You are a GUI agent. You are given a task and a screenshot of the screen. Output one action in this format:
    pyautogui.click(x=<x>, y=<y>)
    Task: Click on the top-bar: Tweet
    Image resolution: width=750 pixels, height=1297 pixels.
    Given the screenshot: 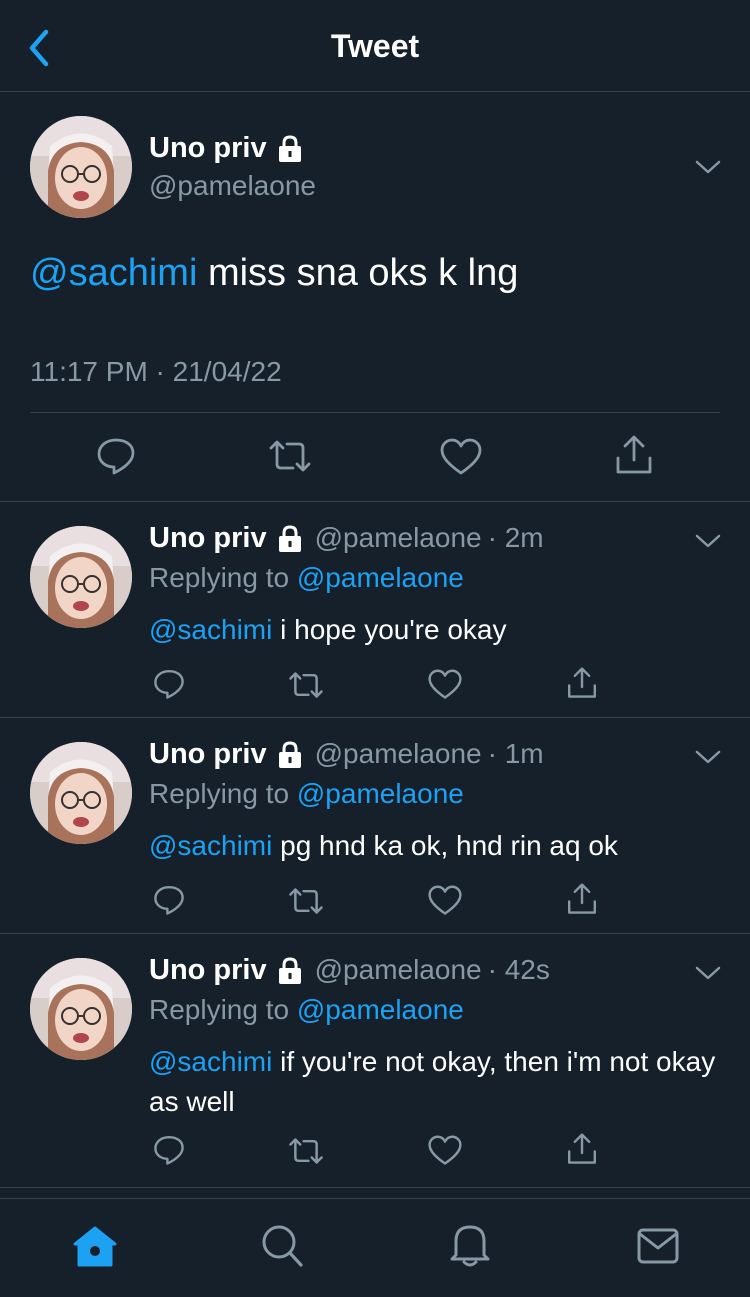 What is the action you would take?
    pyautogui.click(x=375, y=46)
    